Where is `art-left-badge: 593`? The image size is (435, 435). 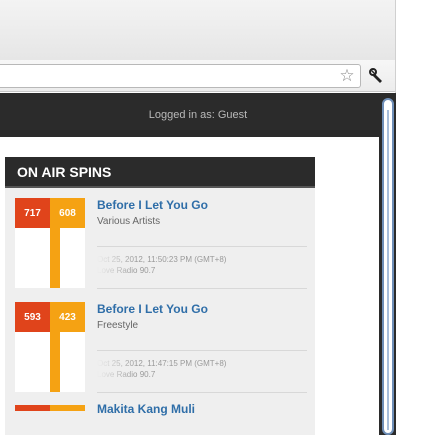
art-left-badge: 593 is located at coordinates (32, 317).